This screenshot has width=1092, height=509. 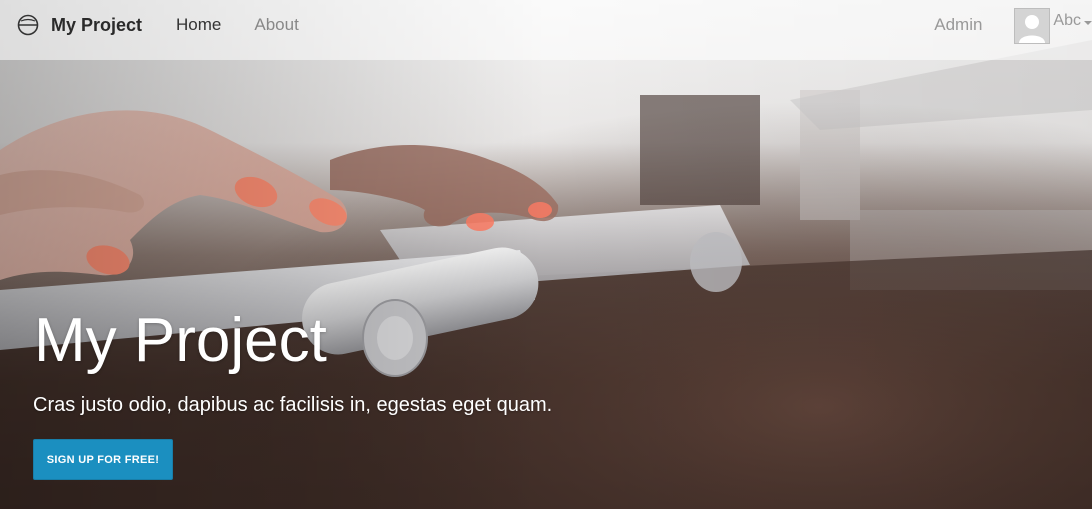 What do you see at coordinates (28, 25) in the screenshot?
I see `globe-icon` at bounding box center [28, 25].